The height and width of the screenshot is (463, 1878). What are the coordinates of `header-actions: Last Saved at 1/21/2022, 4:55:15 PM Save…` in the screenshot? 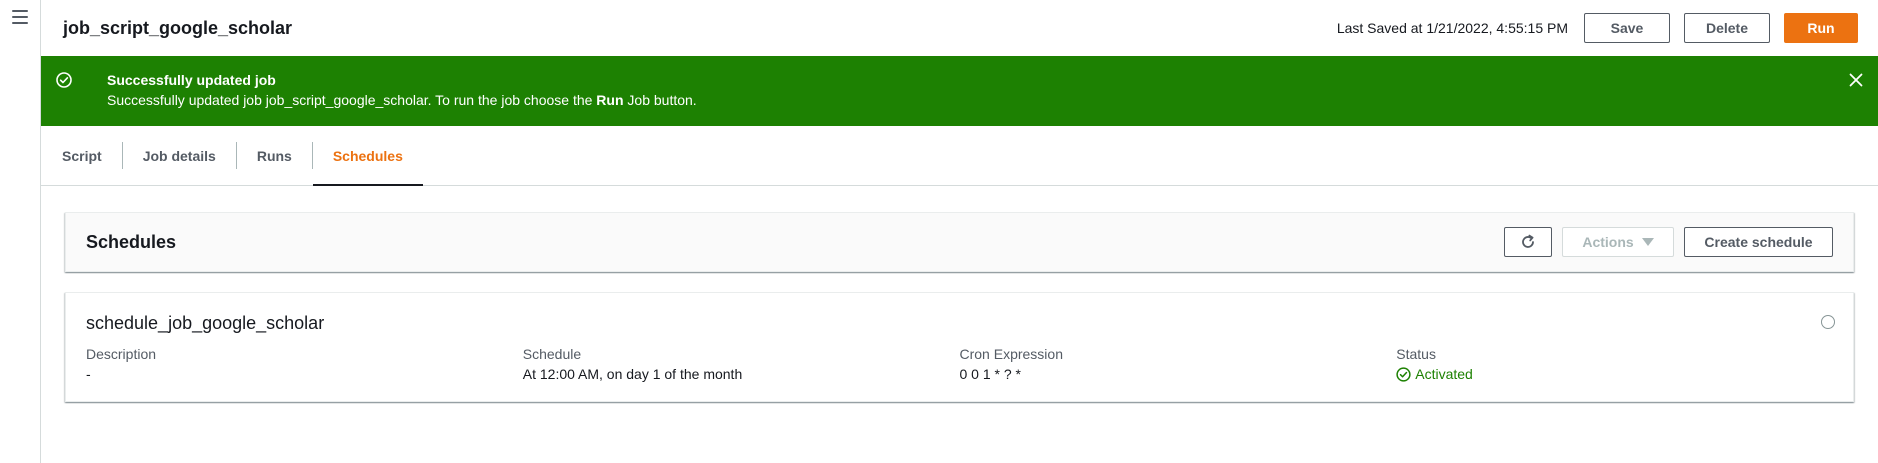 It's located at (1597, 28).